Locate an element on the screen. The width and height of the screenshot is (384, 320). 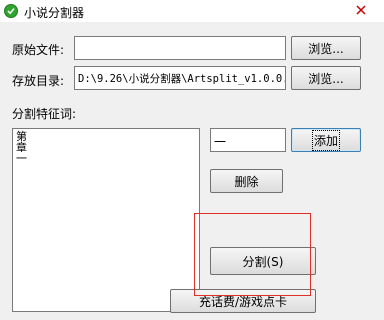
close-button is located at coordinates (361, 10).